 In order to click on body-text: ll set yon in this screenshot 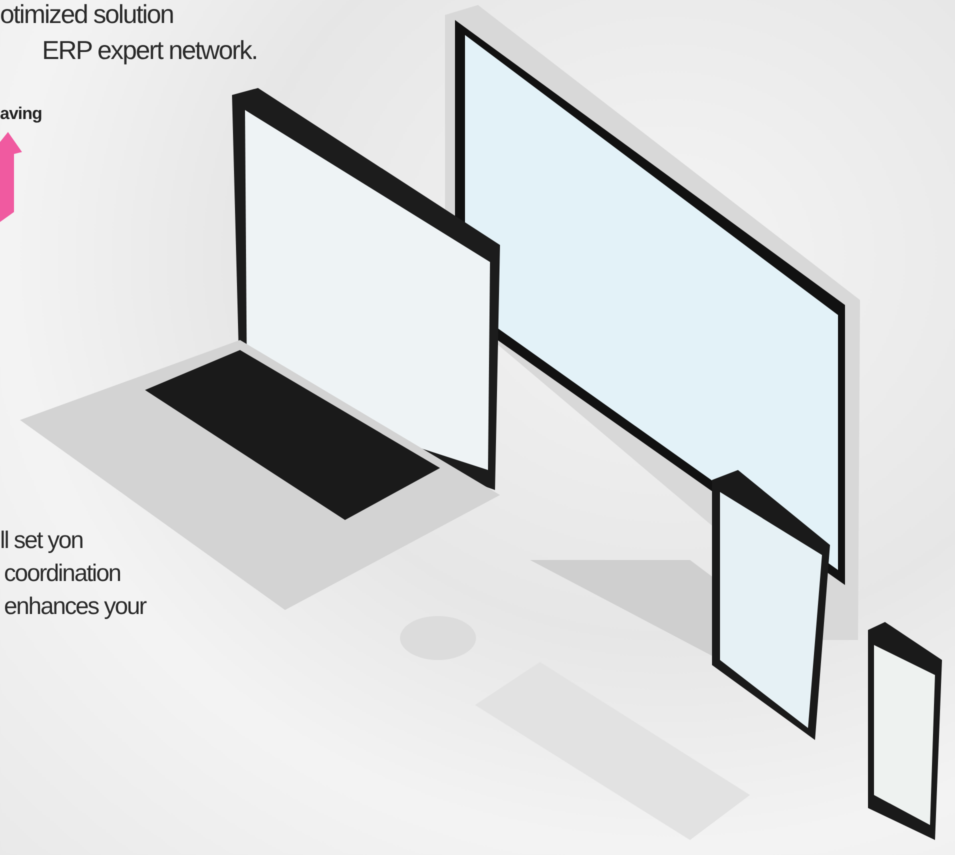, I will do `click(42, 541)`.